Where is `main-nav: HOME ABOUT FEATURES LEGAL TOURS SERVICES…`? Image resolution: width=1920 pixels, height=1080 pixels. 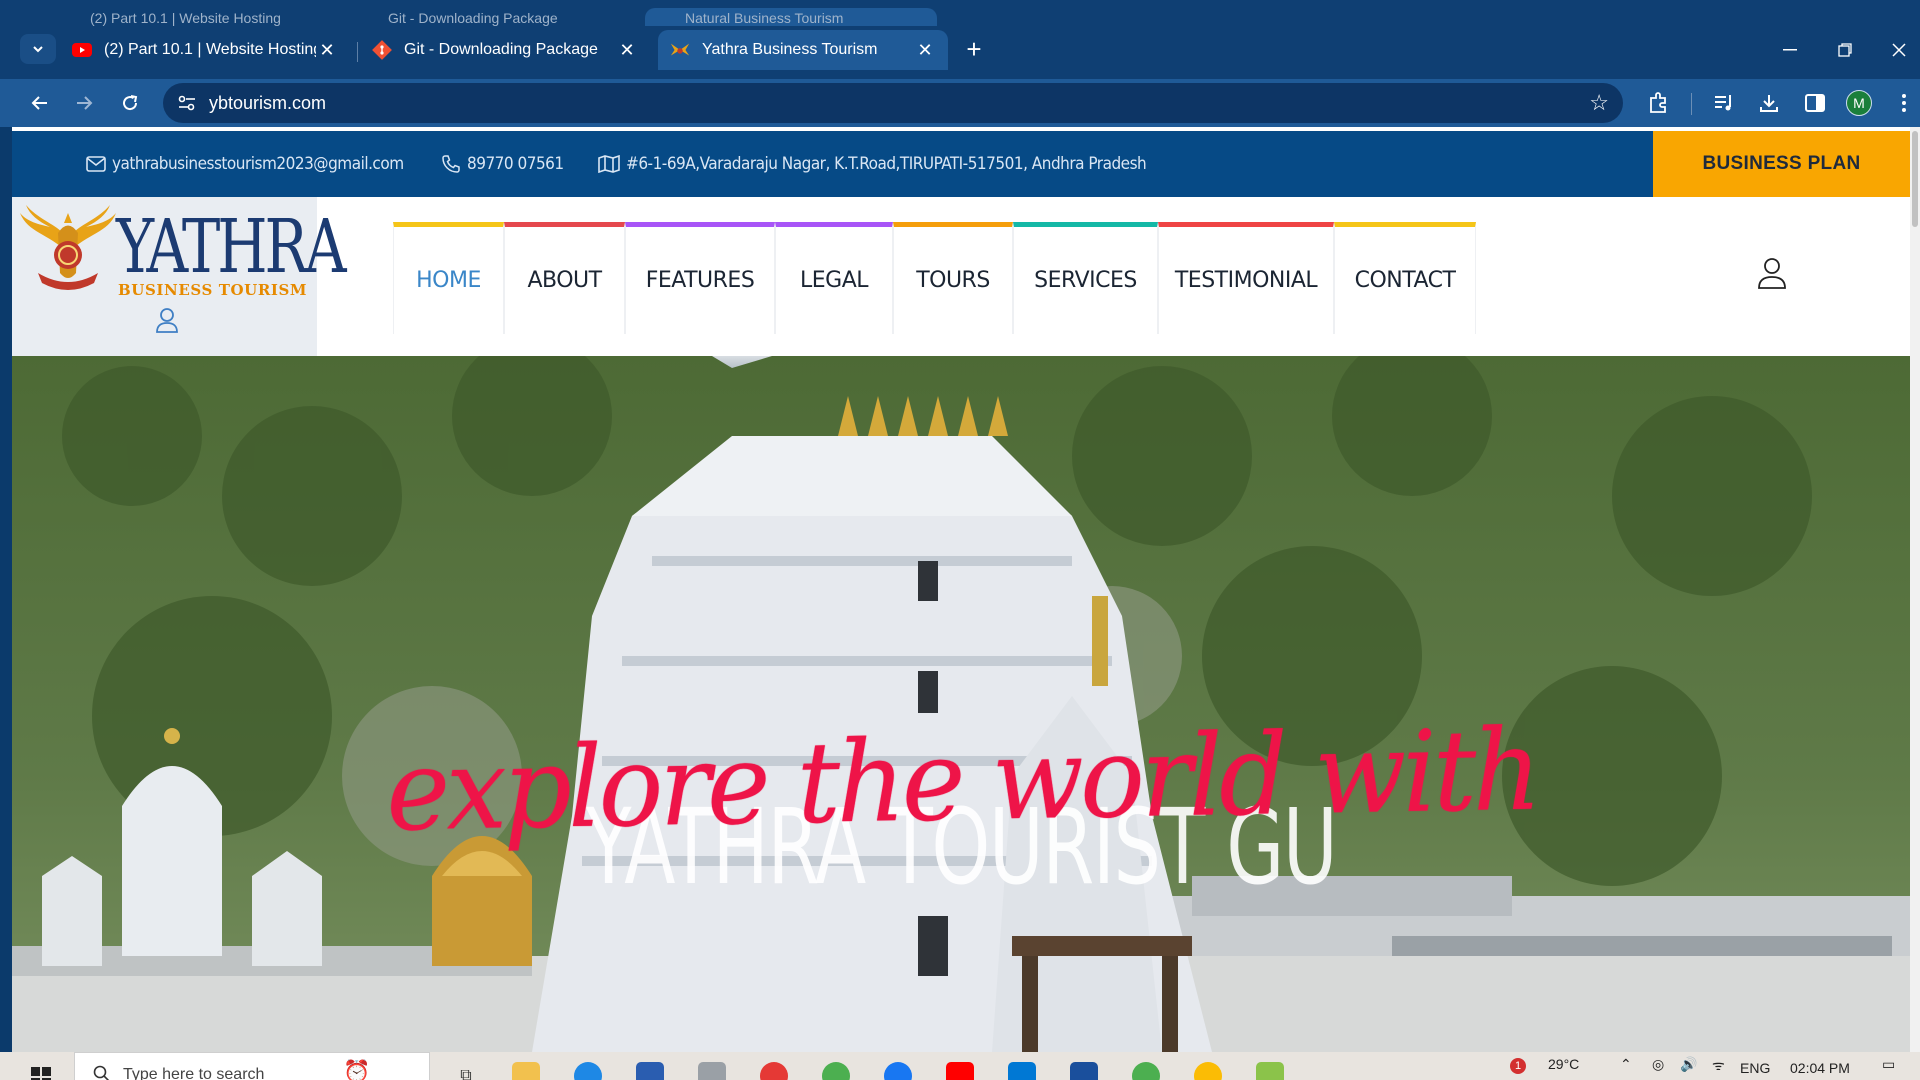 main-nav: HOME ABOUT FEATURES LEGAL TOURS SERVICES… is located at coordinates (934, 278).